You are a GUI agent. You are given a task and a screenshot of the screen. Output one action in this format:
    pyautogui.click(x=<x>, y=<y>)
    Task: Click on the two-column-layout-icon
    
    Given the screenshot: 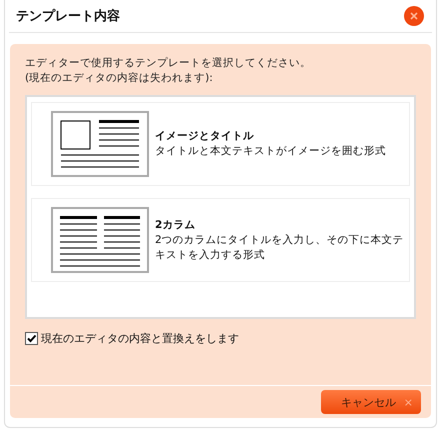 What is the action you would take?
    pyautogui.click(x=100, y=240)
    